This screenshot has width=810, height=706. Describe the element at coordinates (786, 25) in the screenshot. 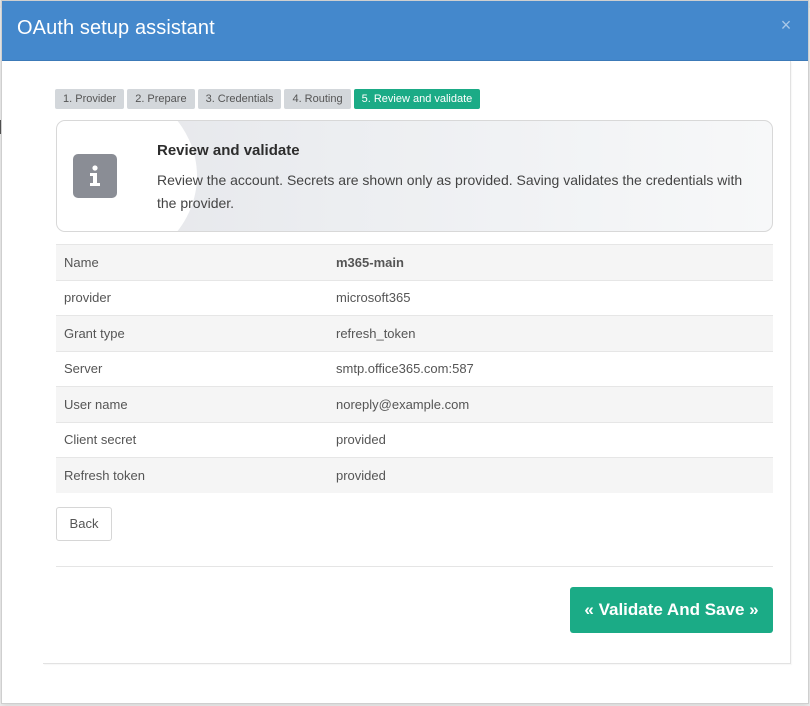

I see `close-icon: ×` at that location.